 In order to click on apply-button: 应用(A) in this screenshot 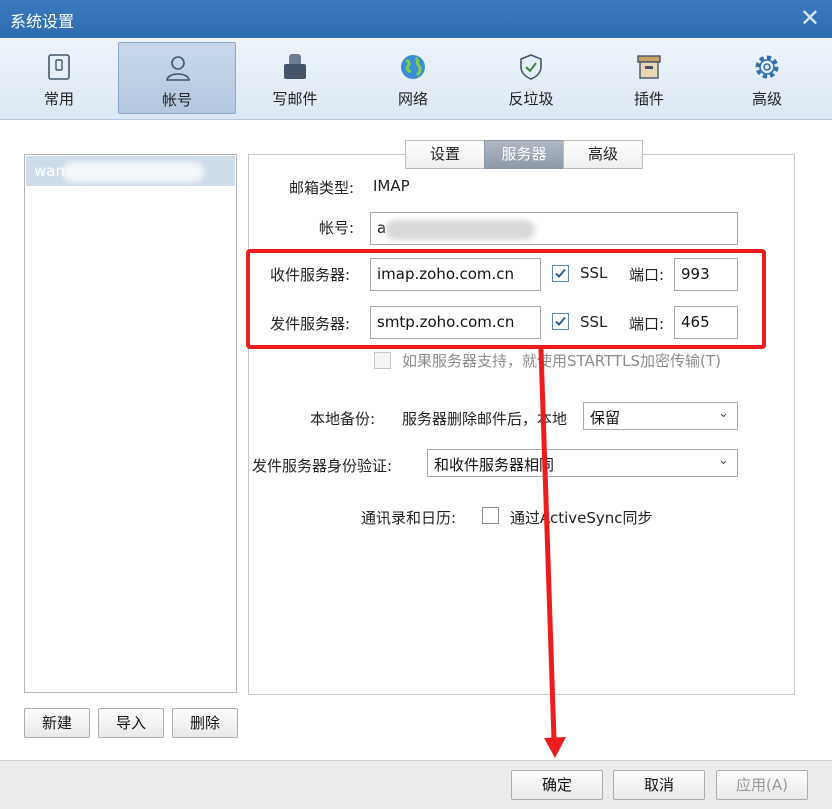, I will do `click(762, 785)`.